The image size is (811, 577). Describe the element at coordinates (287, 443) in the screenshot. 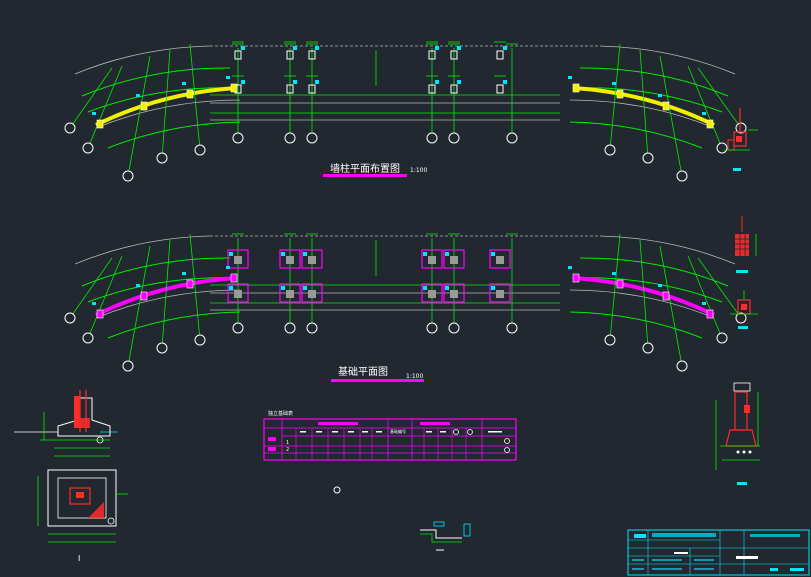

I see `table-row-label-1: 1` at that location.